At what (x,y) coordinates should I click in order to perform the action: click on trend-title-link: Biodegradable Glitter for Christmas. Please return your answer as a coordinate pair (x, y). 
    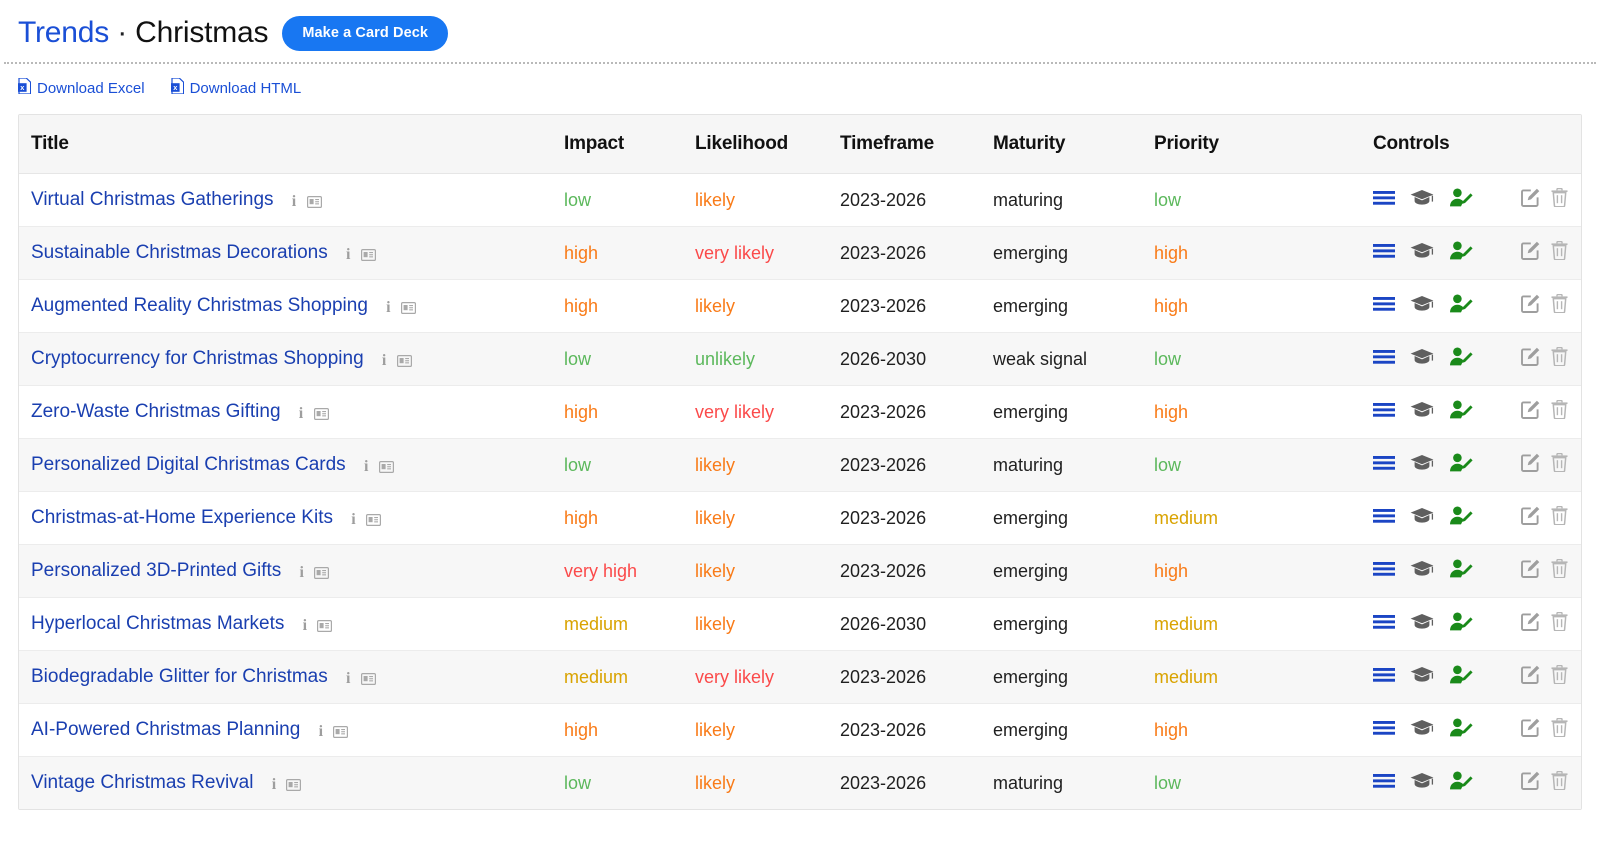
    Looking at the image, I should click on (179, 677).